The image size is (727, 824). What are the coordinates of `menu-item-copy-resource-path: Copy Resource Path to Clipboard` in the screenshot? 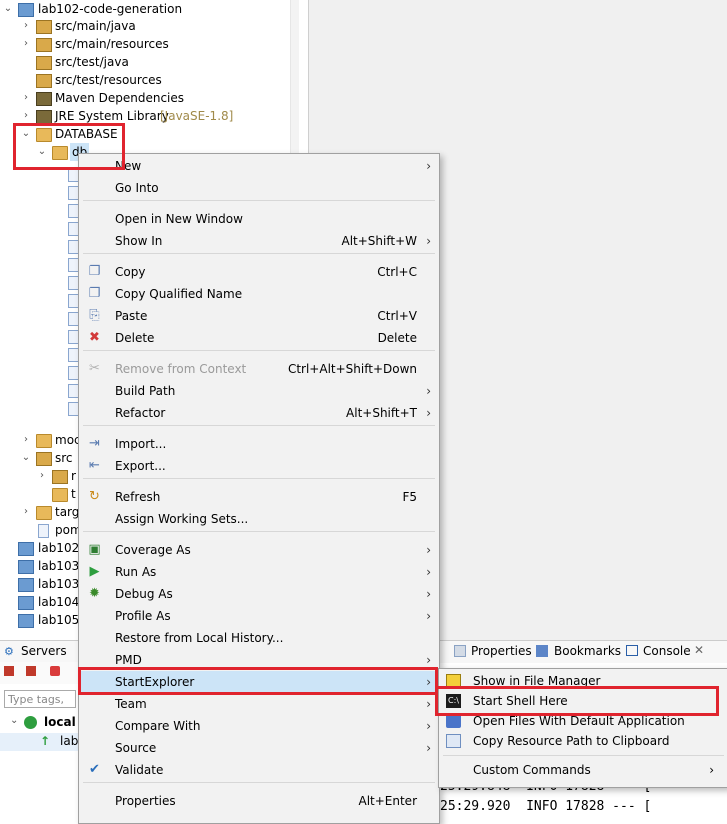 It's located at (583, 741).